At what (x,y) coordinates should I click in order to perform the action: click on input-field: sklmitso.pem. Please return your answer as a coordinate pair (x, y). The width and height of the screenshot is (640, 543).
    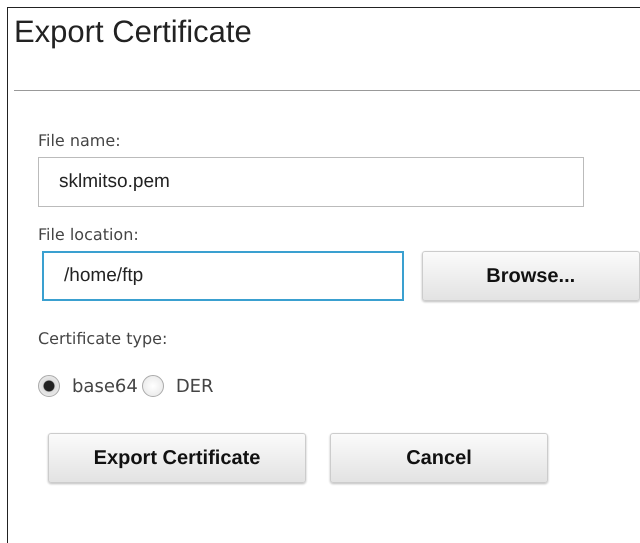
    Looking at the image, I should click on (311, 182).